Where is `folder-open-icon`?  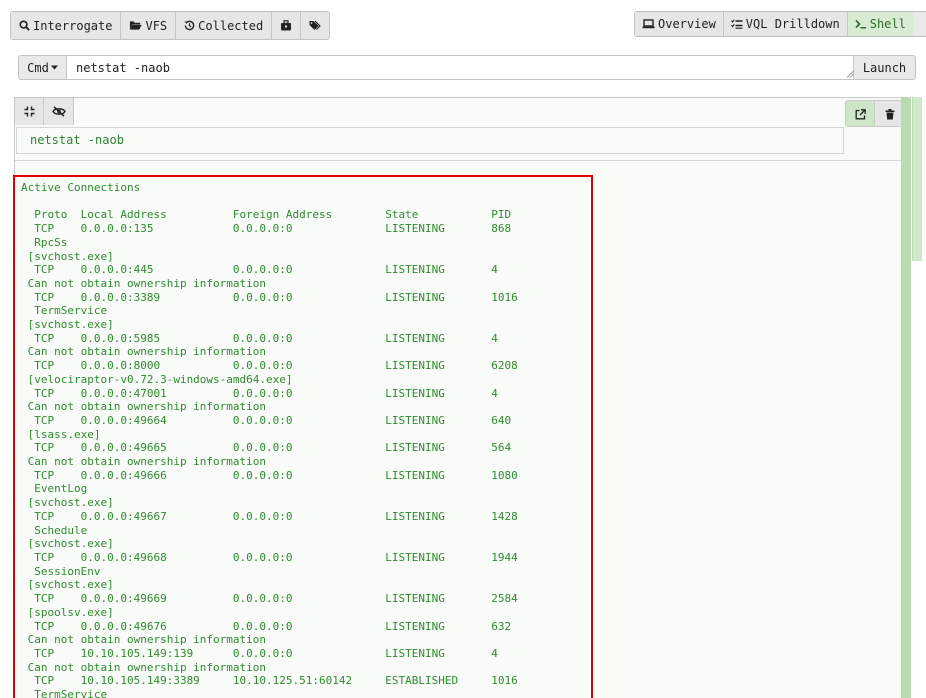 folder-open-icon is located at coordinates (136, 25).